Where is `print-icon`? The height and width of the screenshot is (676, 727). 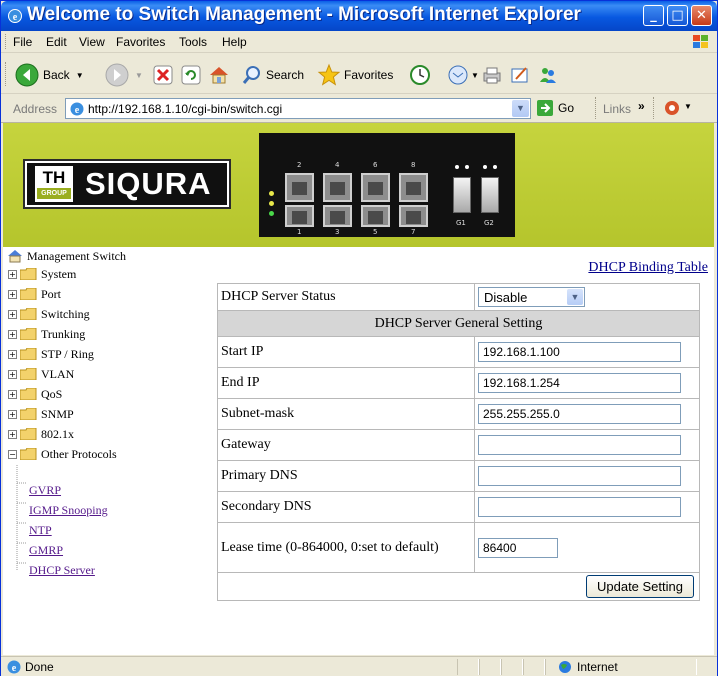
print-icon is located at coordinates (492, 75).